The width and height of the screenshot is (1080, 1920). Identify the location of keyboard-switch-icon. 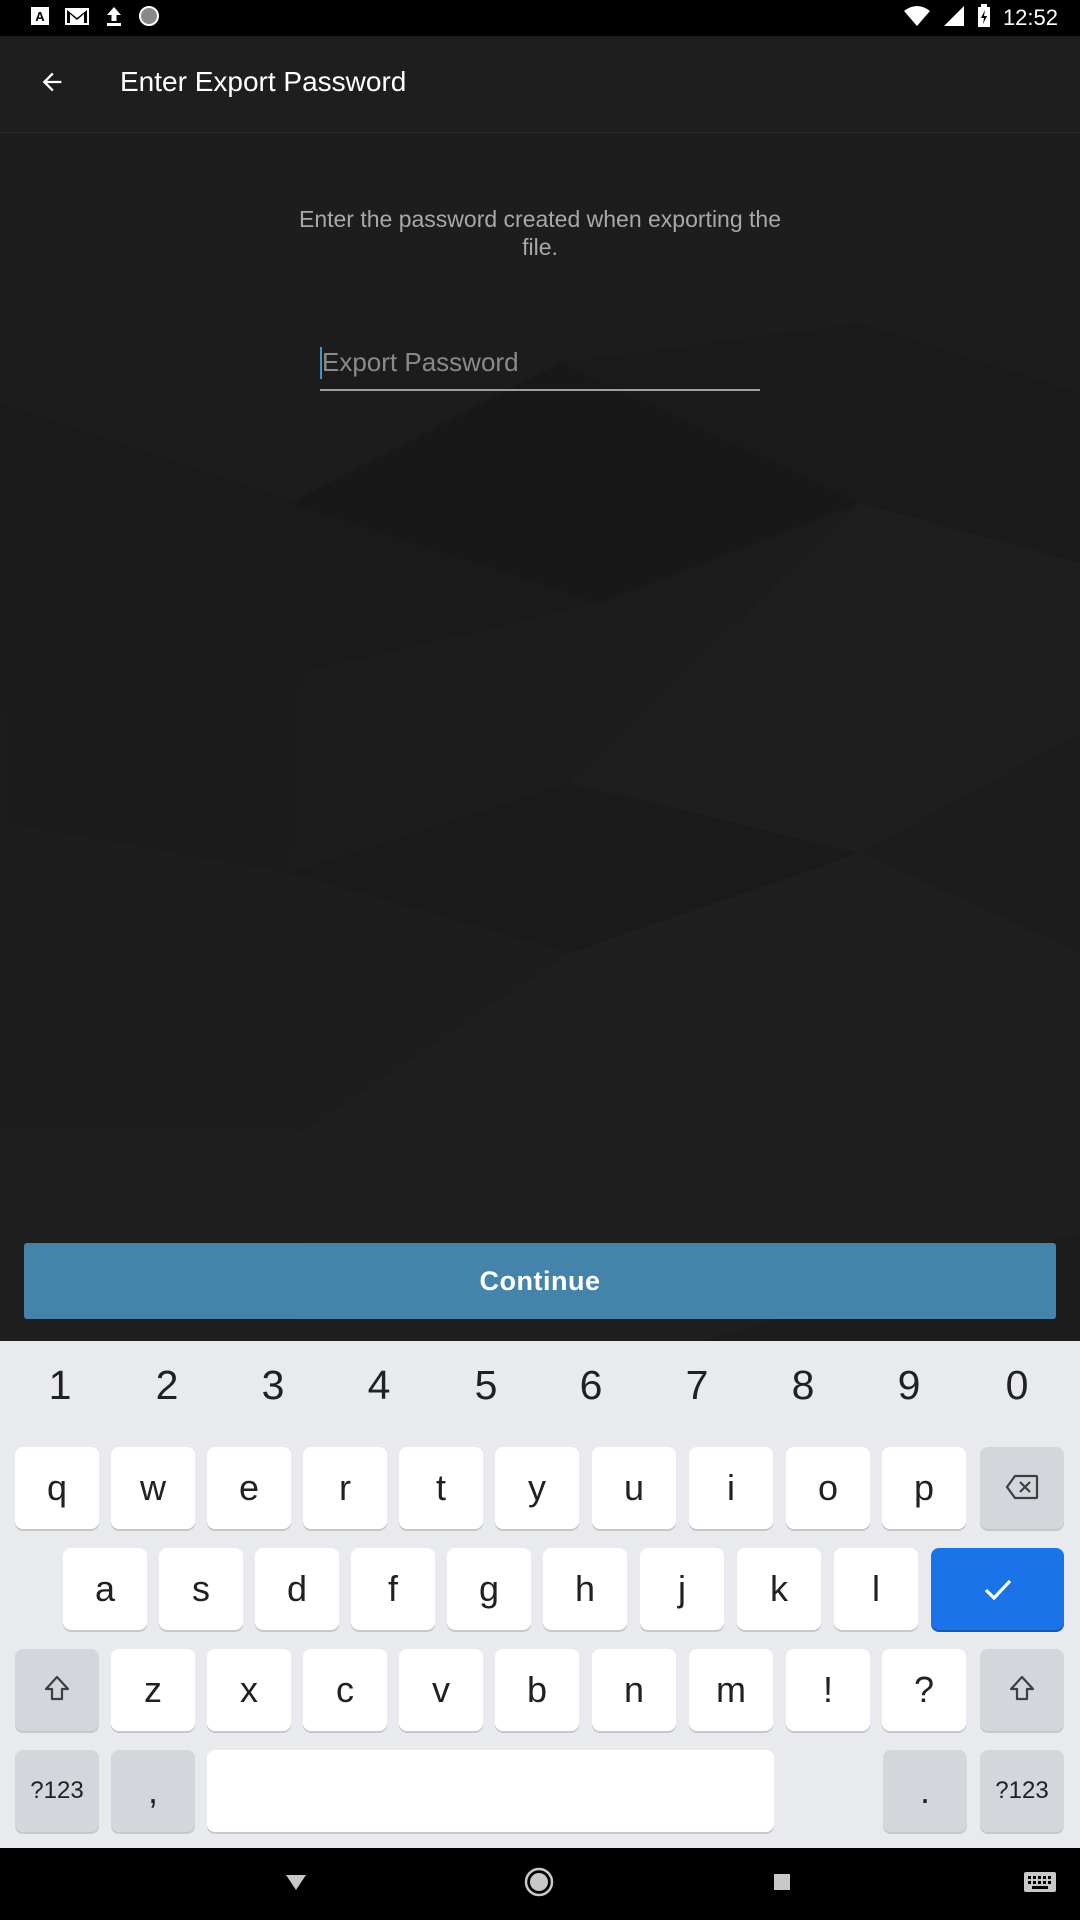
(1040, 1884).